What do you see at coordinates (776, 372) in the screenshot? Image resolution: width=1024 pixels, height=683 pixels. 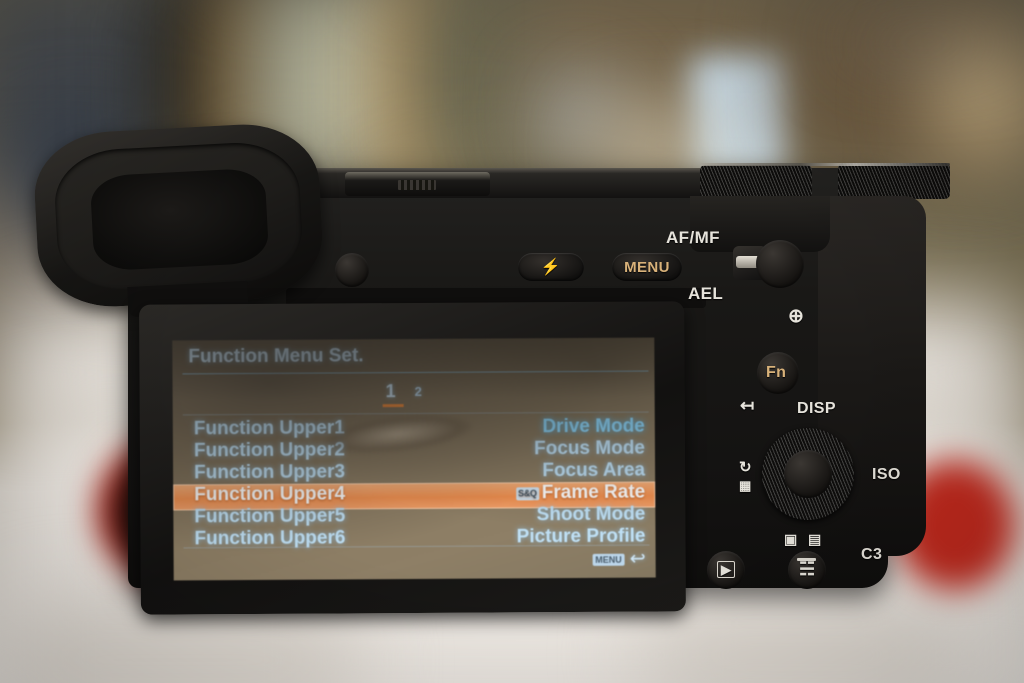 I see `fn-button-label: Fn` at bounding box center [776, 372].